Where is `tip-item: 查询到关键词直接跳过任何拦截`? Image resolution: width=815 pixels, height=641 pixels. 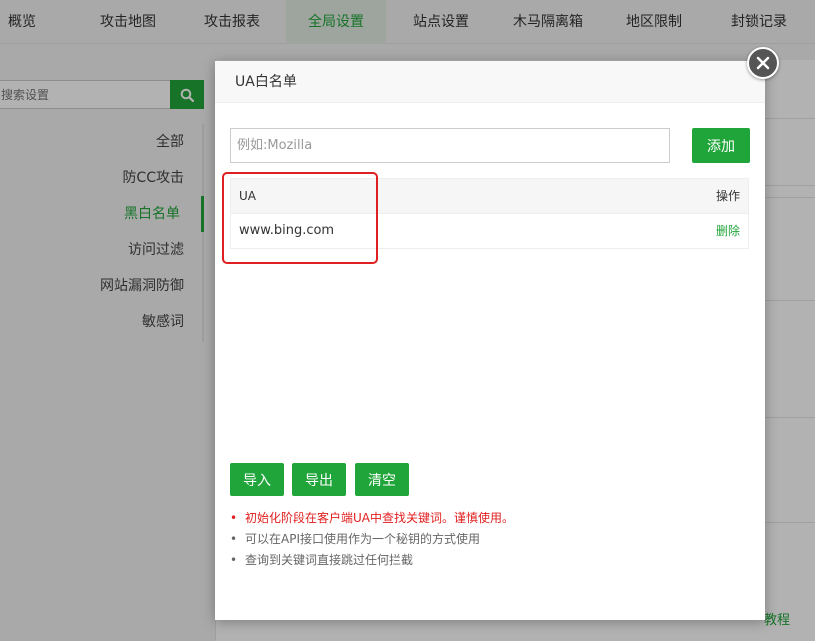 tip-item: 查询到关键词直接跳过任何拦截 is located at coordinates (490, 560).